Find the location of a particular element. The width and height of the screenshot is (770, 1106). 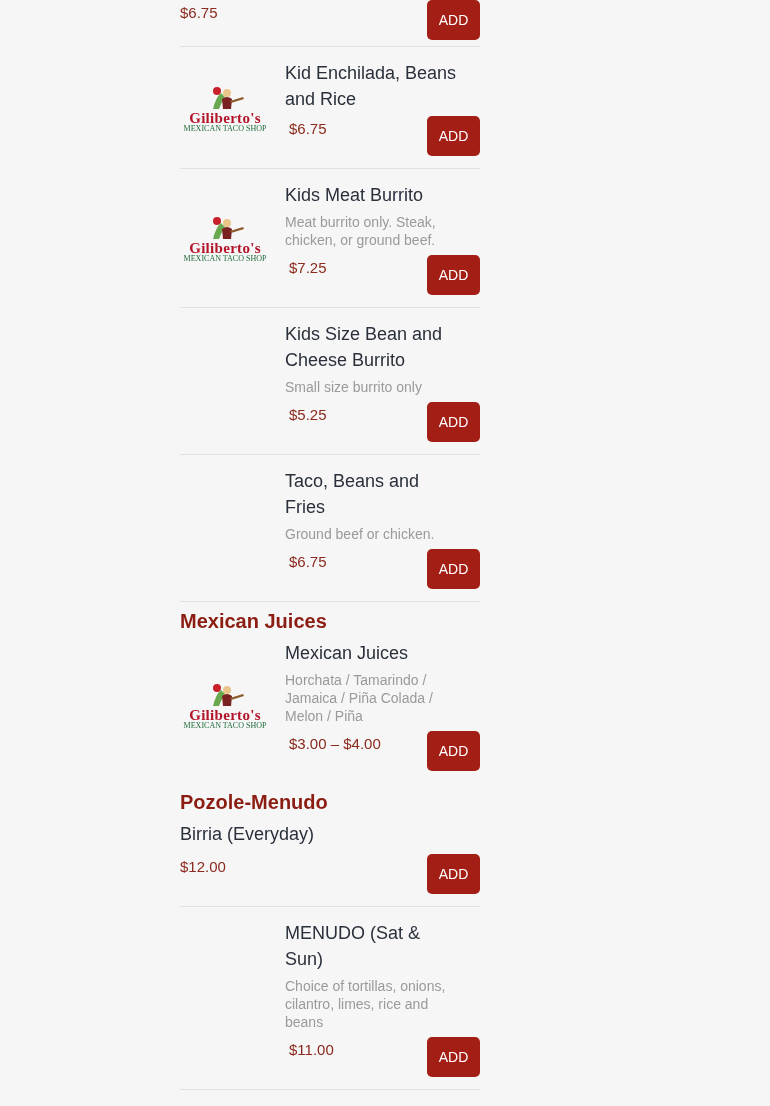

item-price: $7.25 is located at coordinates (308, 267).